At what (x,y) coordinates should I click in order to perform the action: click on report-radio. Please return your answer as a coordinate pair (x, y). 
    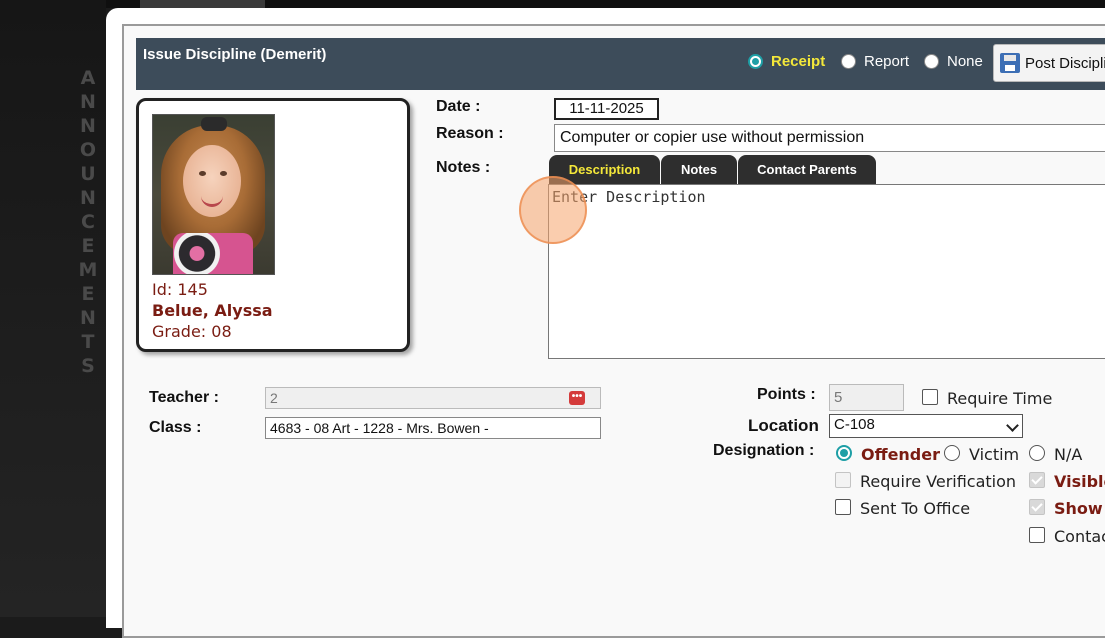
    Looking at the image, I should click on (848, 61).